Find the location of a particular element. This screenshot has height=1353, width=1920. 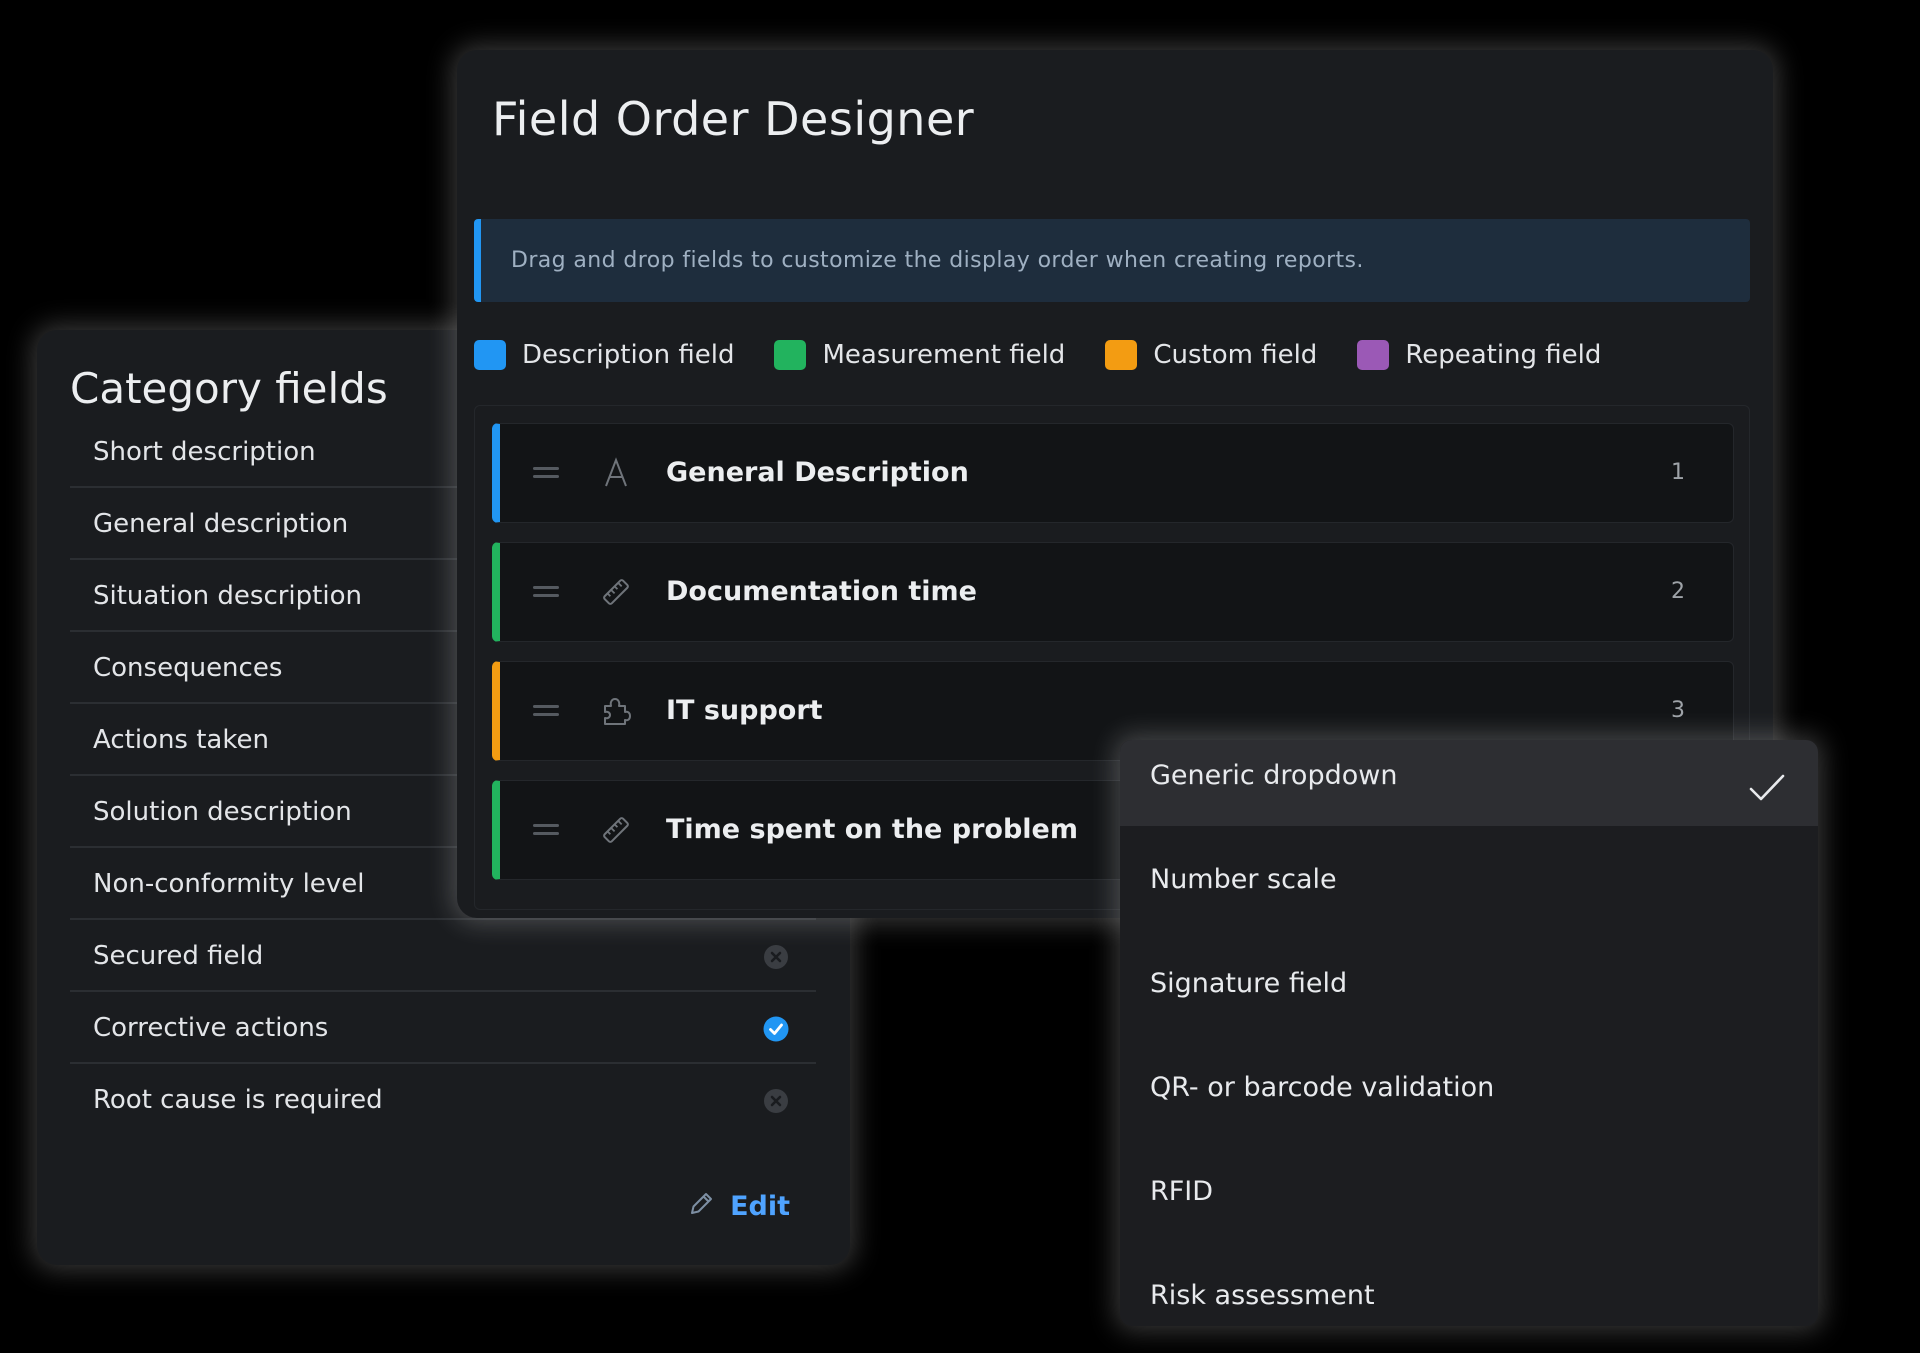

dropdown-option-label: Signature field is located at coordinates (1249, 983).